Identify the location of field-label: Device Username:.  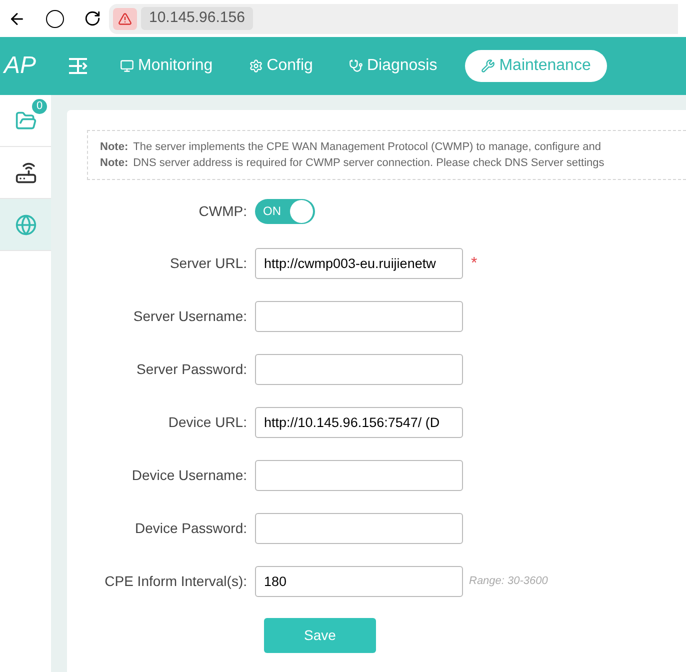
(189, 475).